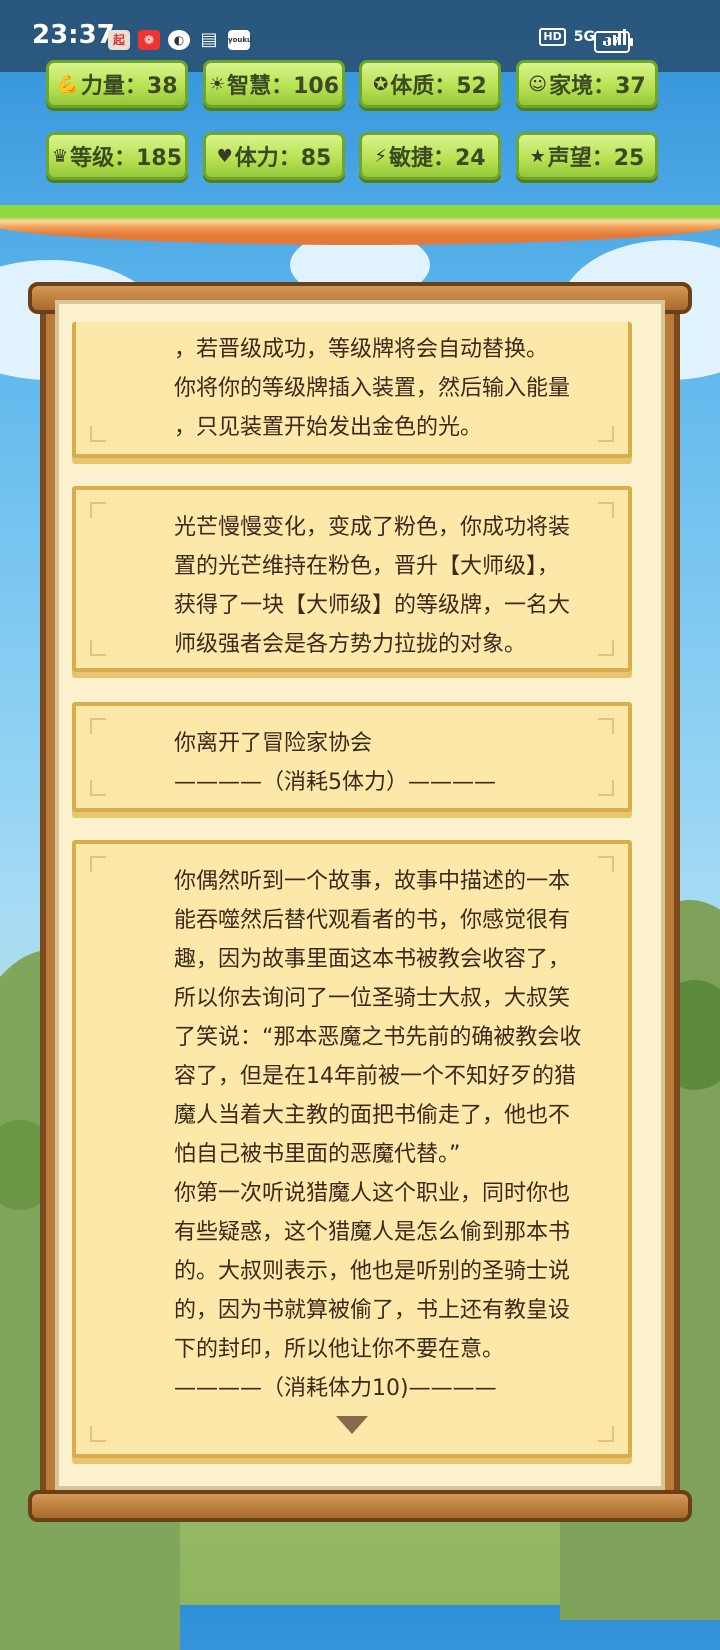  What do you see at coordinates (372, 1310) in the screenshot?
I see `story-line: 的，因为书就算被偷了，书上还有教皇设` at bounding box center [372, 1310].